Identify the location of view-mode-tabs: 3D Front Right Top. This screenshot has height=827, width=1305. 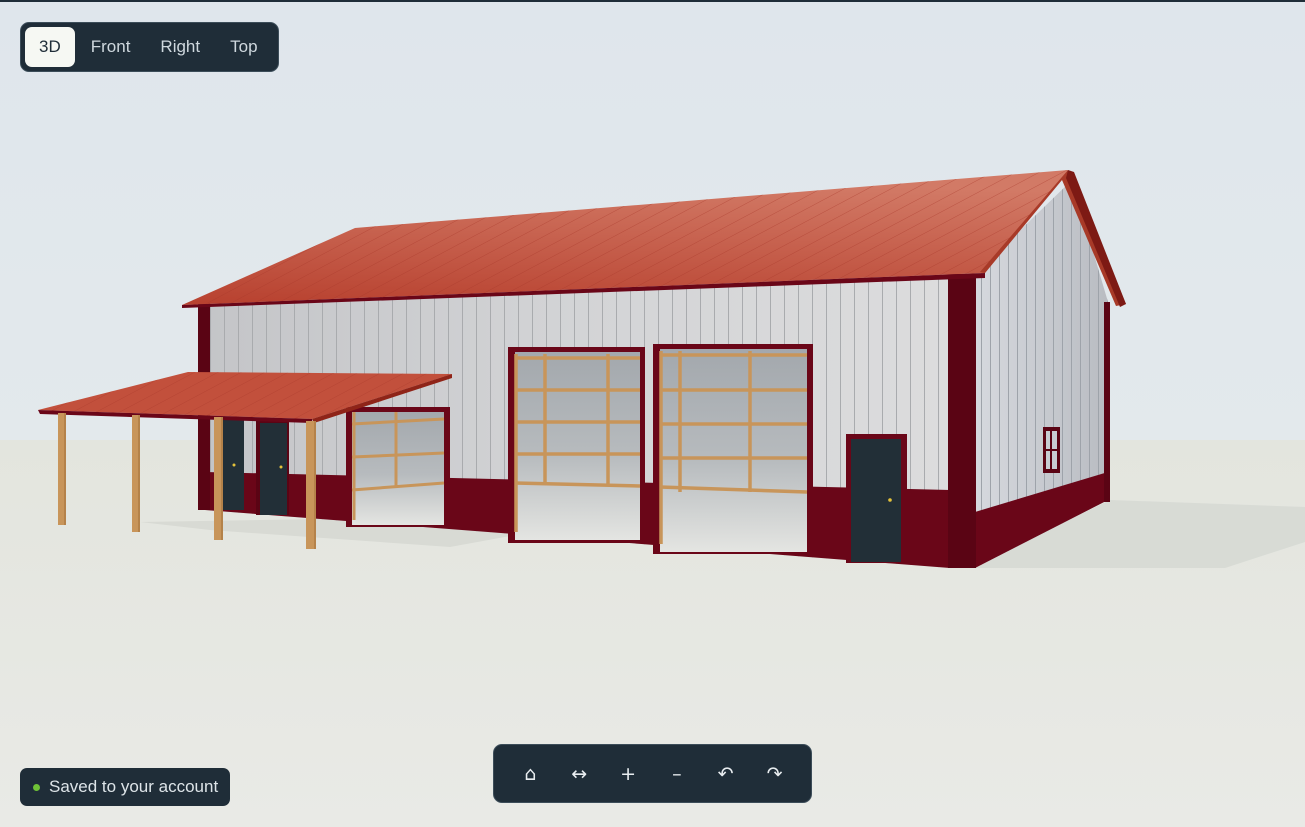
(149, 47).